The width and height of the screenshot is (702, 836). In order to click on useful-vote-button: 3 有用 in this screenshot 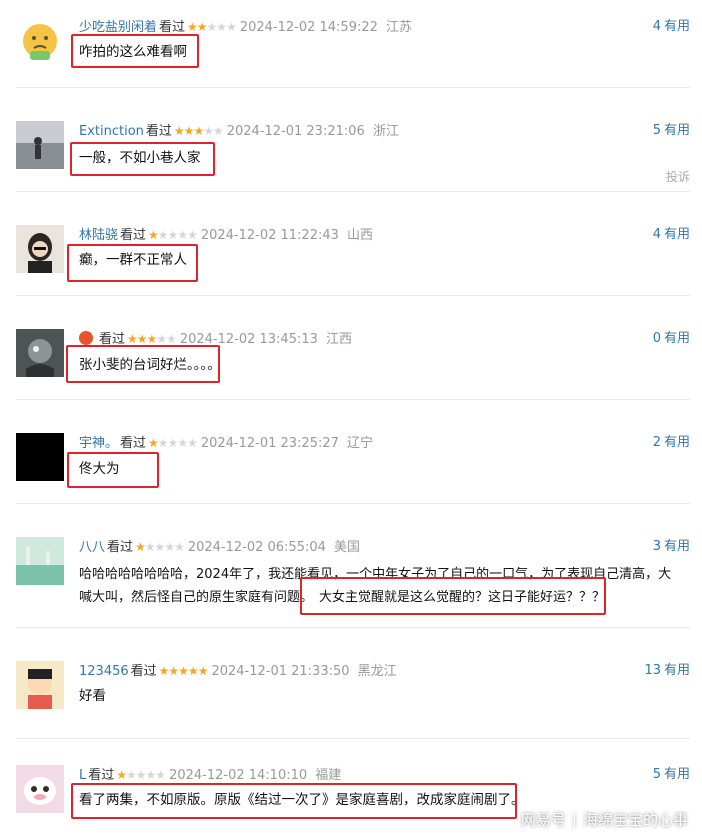, I will do `click(671, 547)`.